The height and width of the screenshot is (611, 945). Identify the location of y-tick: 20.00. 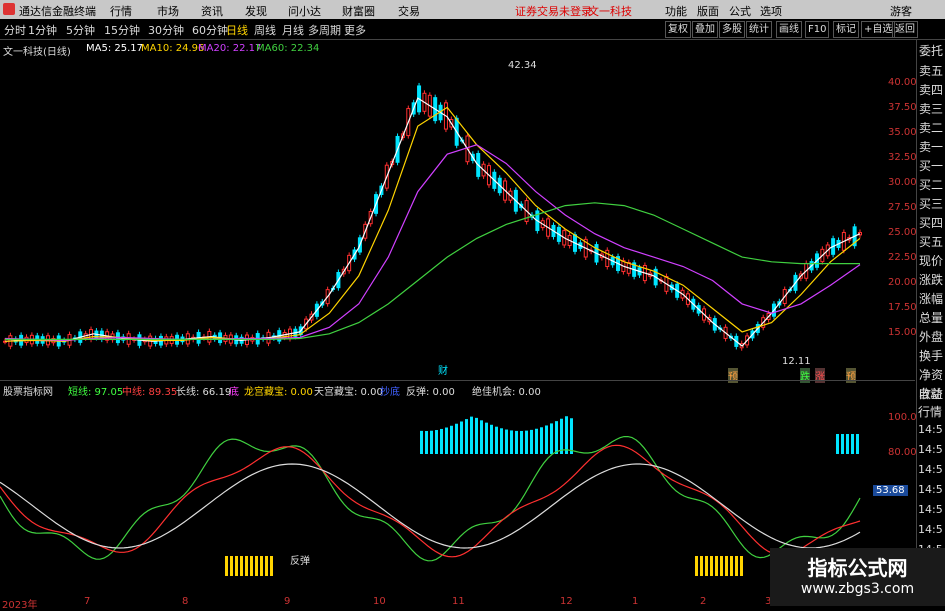
(902, 282).